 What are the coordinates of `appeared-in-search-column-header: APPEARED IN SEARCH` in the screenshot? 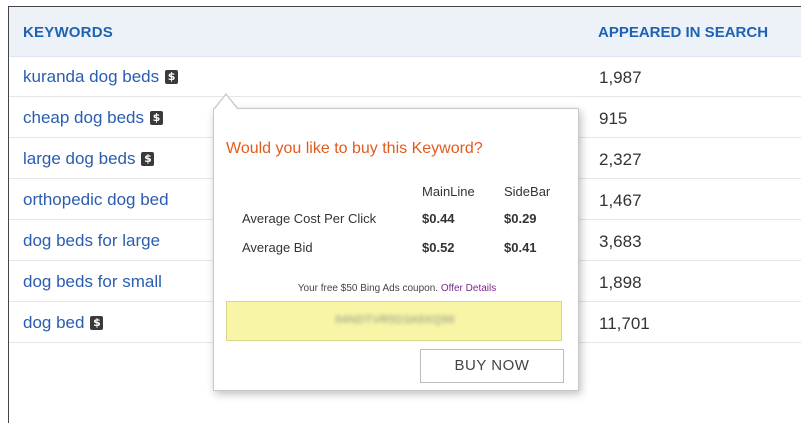 It's located at (683, 32).